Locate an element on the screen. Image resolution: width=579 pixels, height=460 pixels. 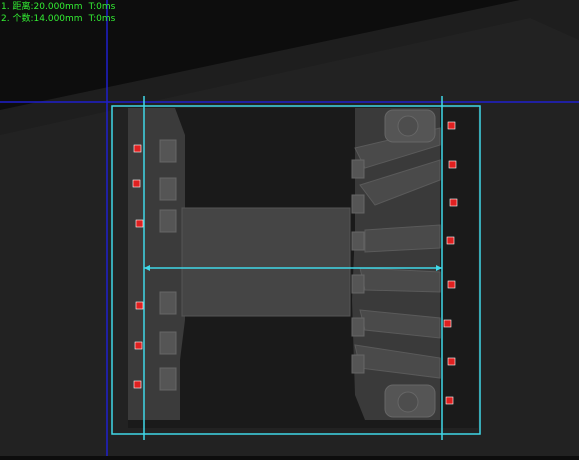
measurement-value: 20.000mm is located at coordinates (58, 7).